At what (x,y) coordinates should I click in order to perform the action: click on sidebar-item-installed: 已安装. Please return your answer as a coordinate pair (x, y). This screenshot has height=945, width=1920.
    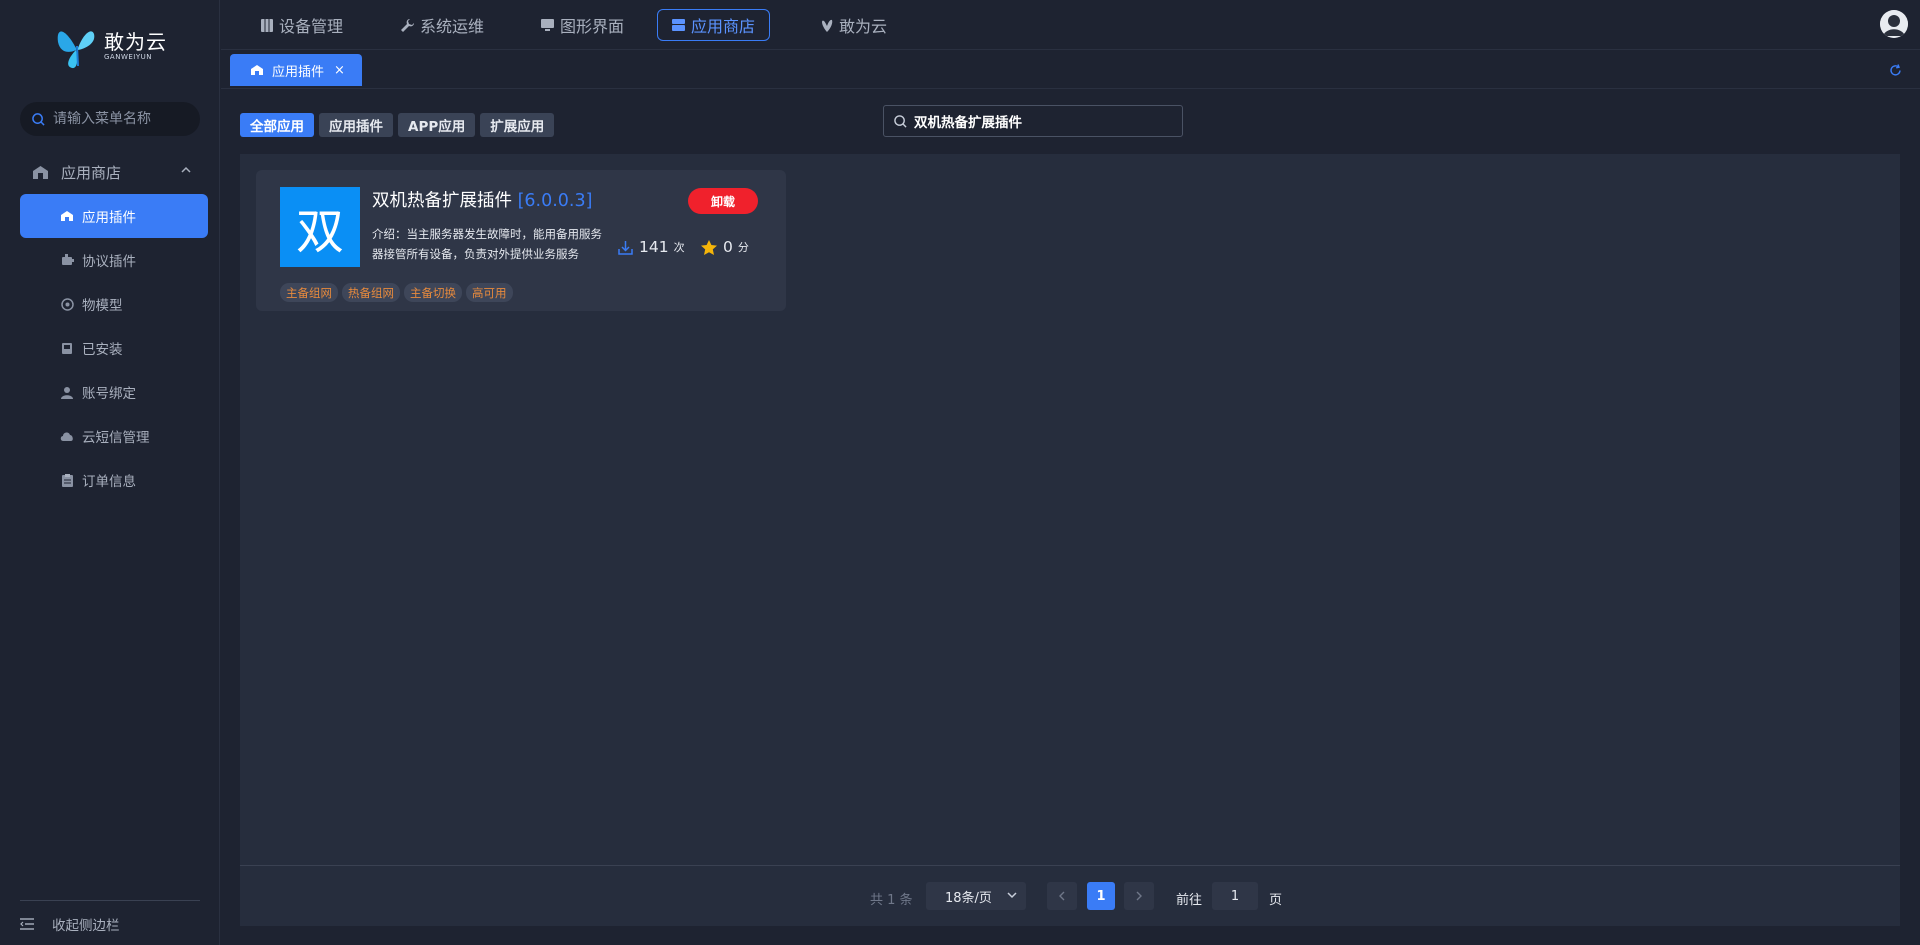
    Looking at the image, I should click on (114, 348).